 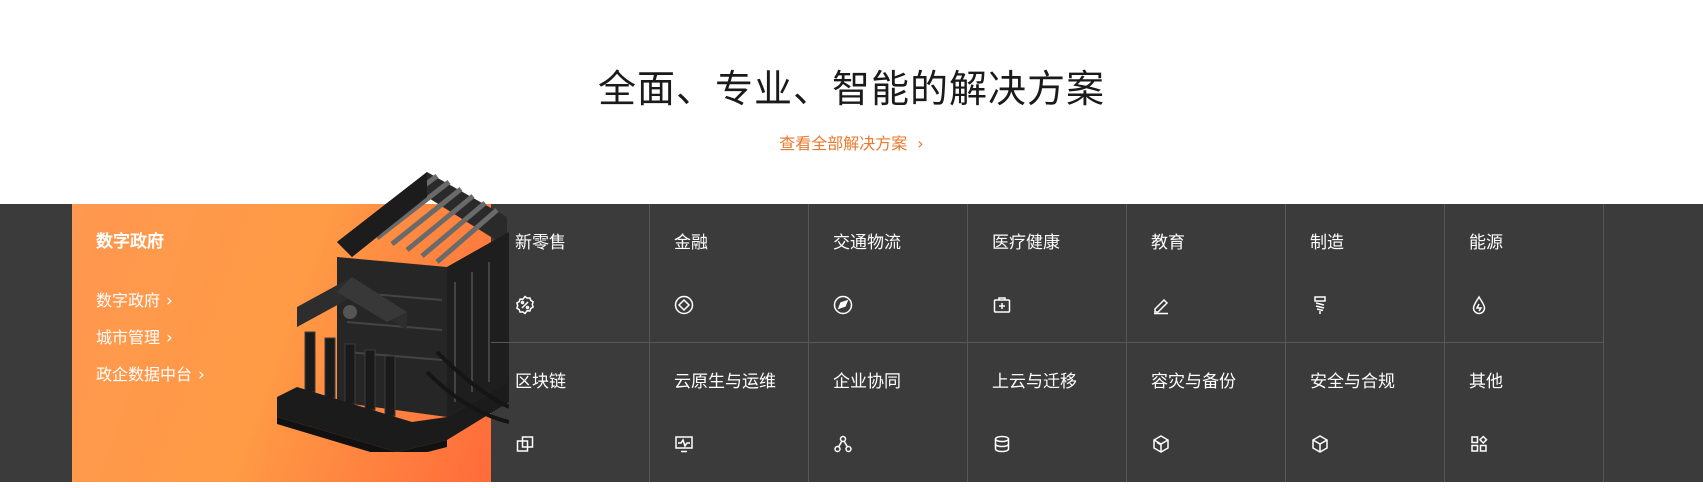 I want to click on solution-cell-transport-logistics: 交通物流, so click(x=888, y=273).